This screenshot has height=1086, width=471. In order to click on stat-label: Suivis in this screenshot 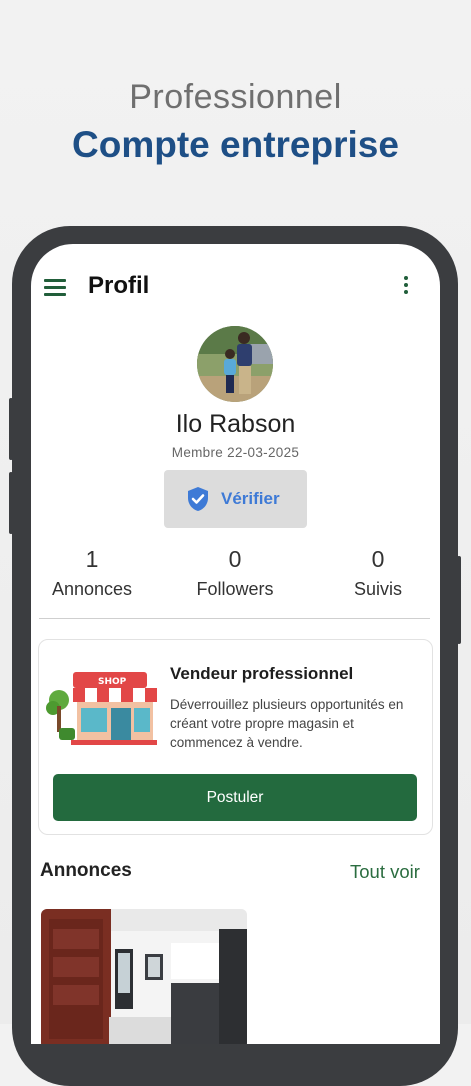, I will do `click(377, 589)`.